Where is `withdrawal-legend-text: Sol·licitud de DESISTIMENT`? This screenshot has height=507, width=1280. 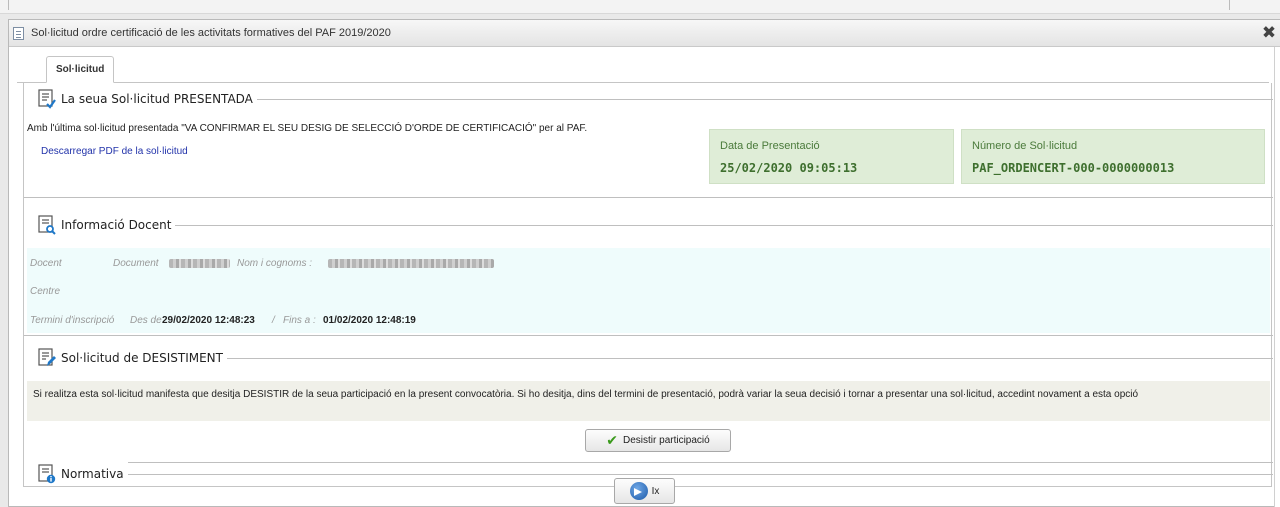 withdrawal-legend-text: Sol·licitud de DESISTIMENT is located at coordinates (142, 358).